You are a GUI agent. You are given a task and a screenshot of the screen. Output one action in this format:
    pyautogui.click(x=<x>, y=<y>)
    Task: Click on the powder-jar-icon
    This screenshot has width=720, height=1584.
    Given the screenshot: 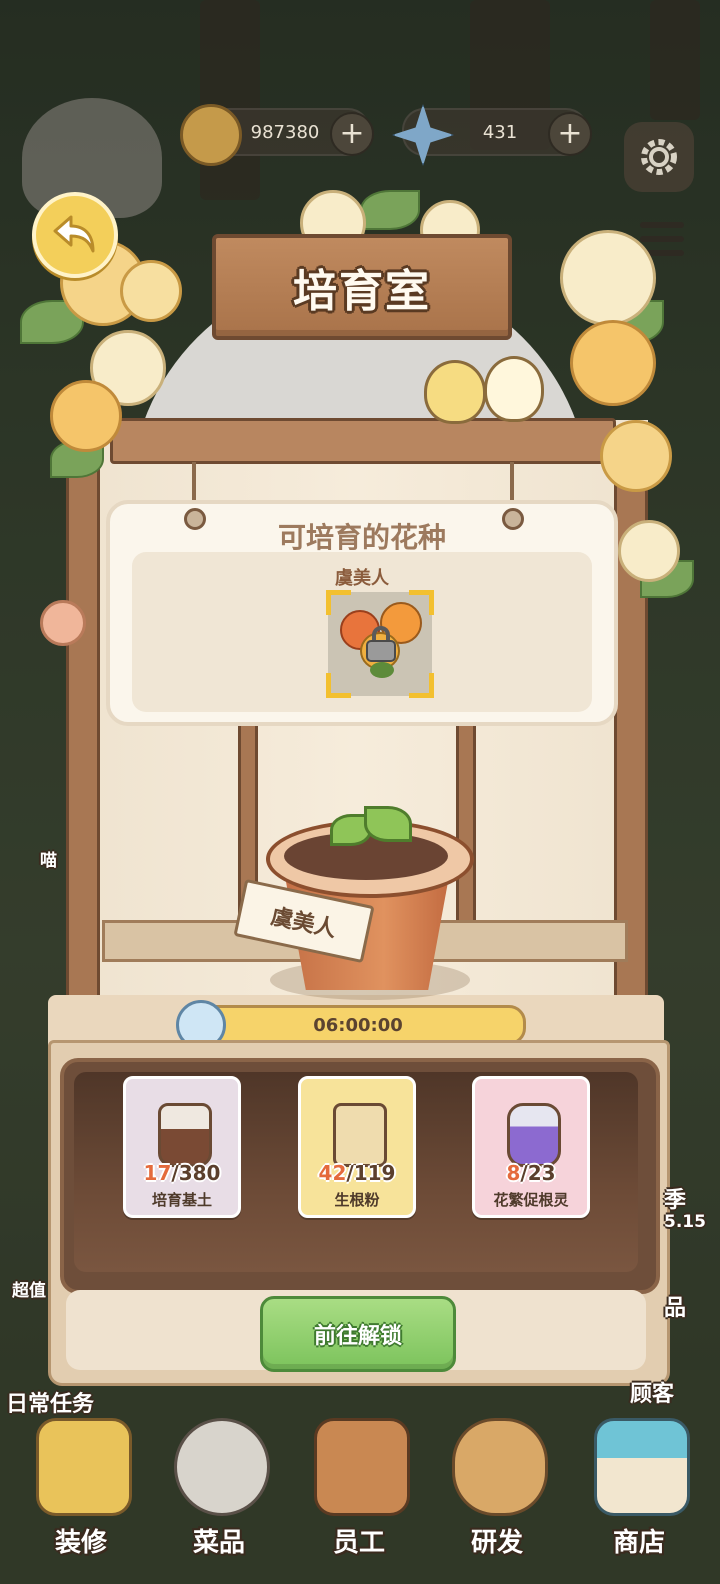 What is the action you would take?
    pyautogui.click(x=360, y=1135)
    